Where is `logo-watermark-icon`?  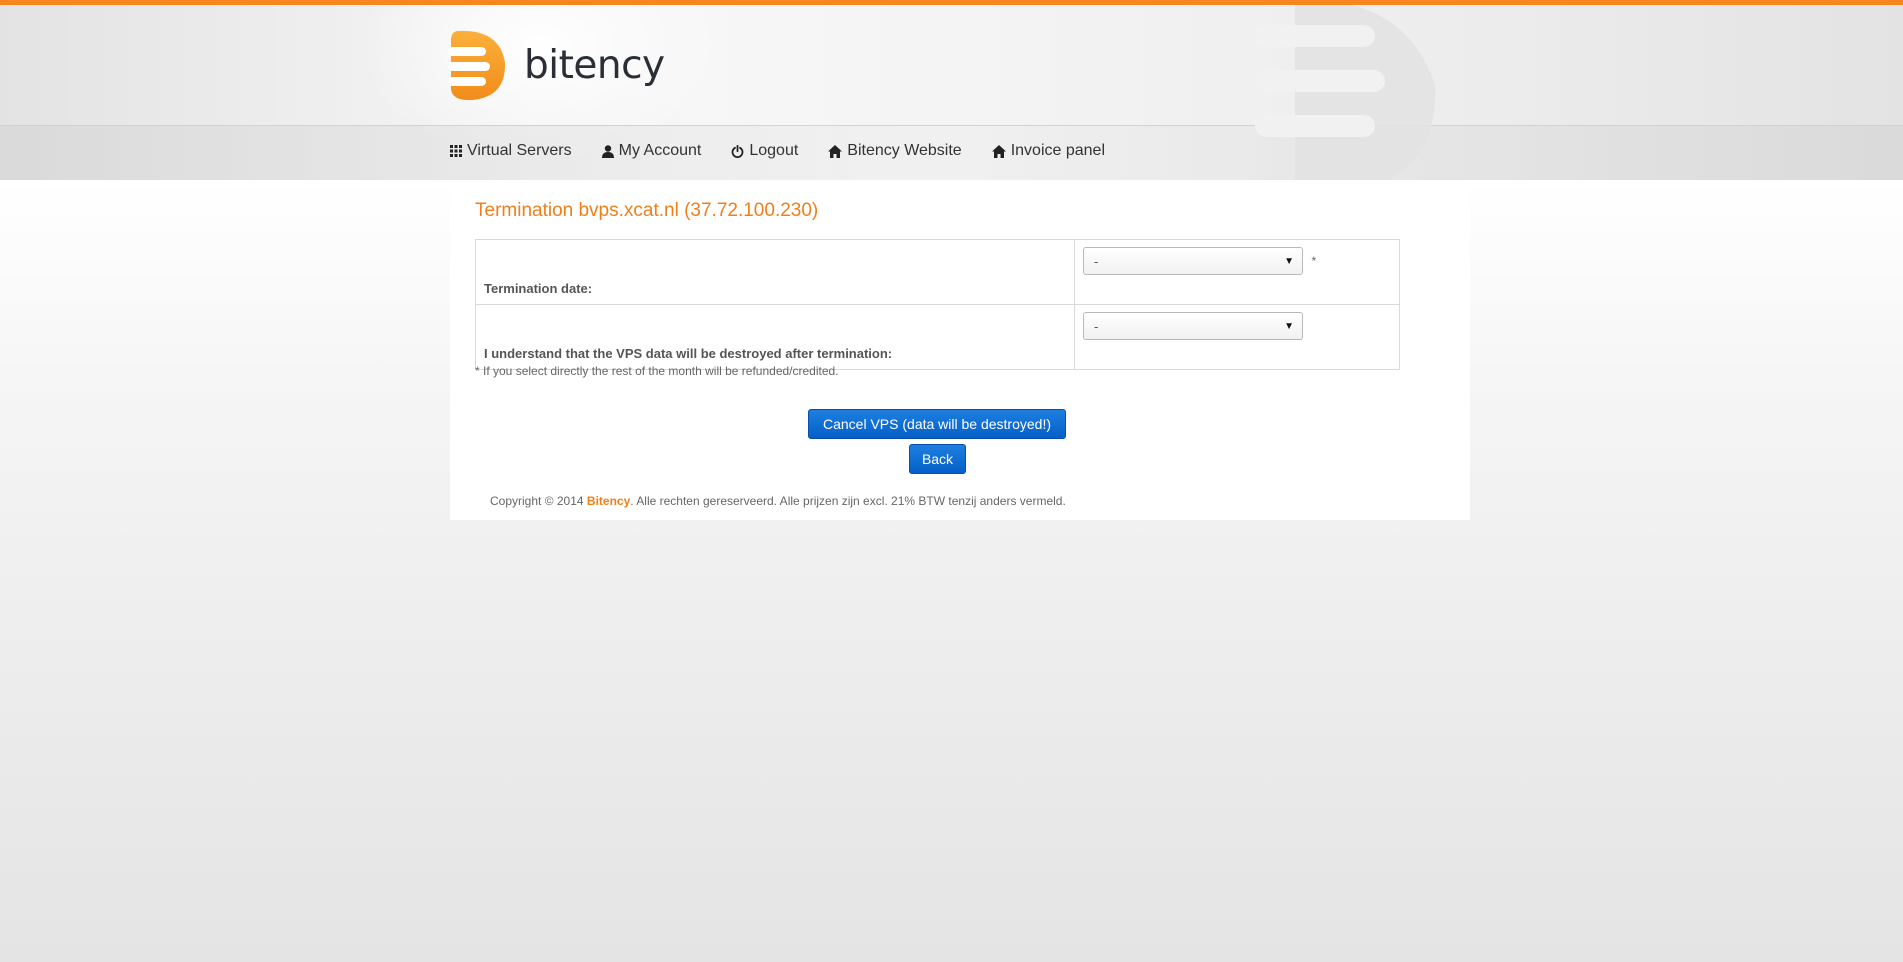
logo-watermark-icon is located at coordinates (1345, 92).